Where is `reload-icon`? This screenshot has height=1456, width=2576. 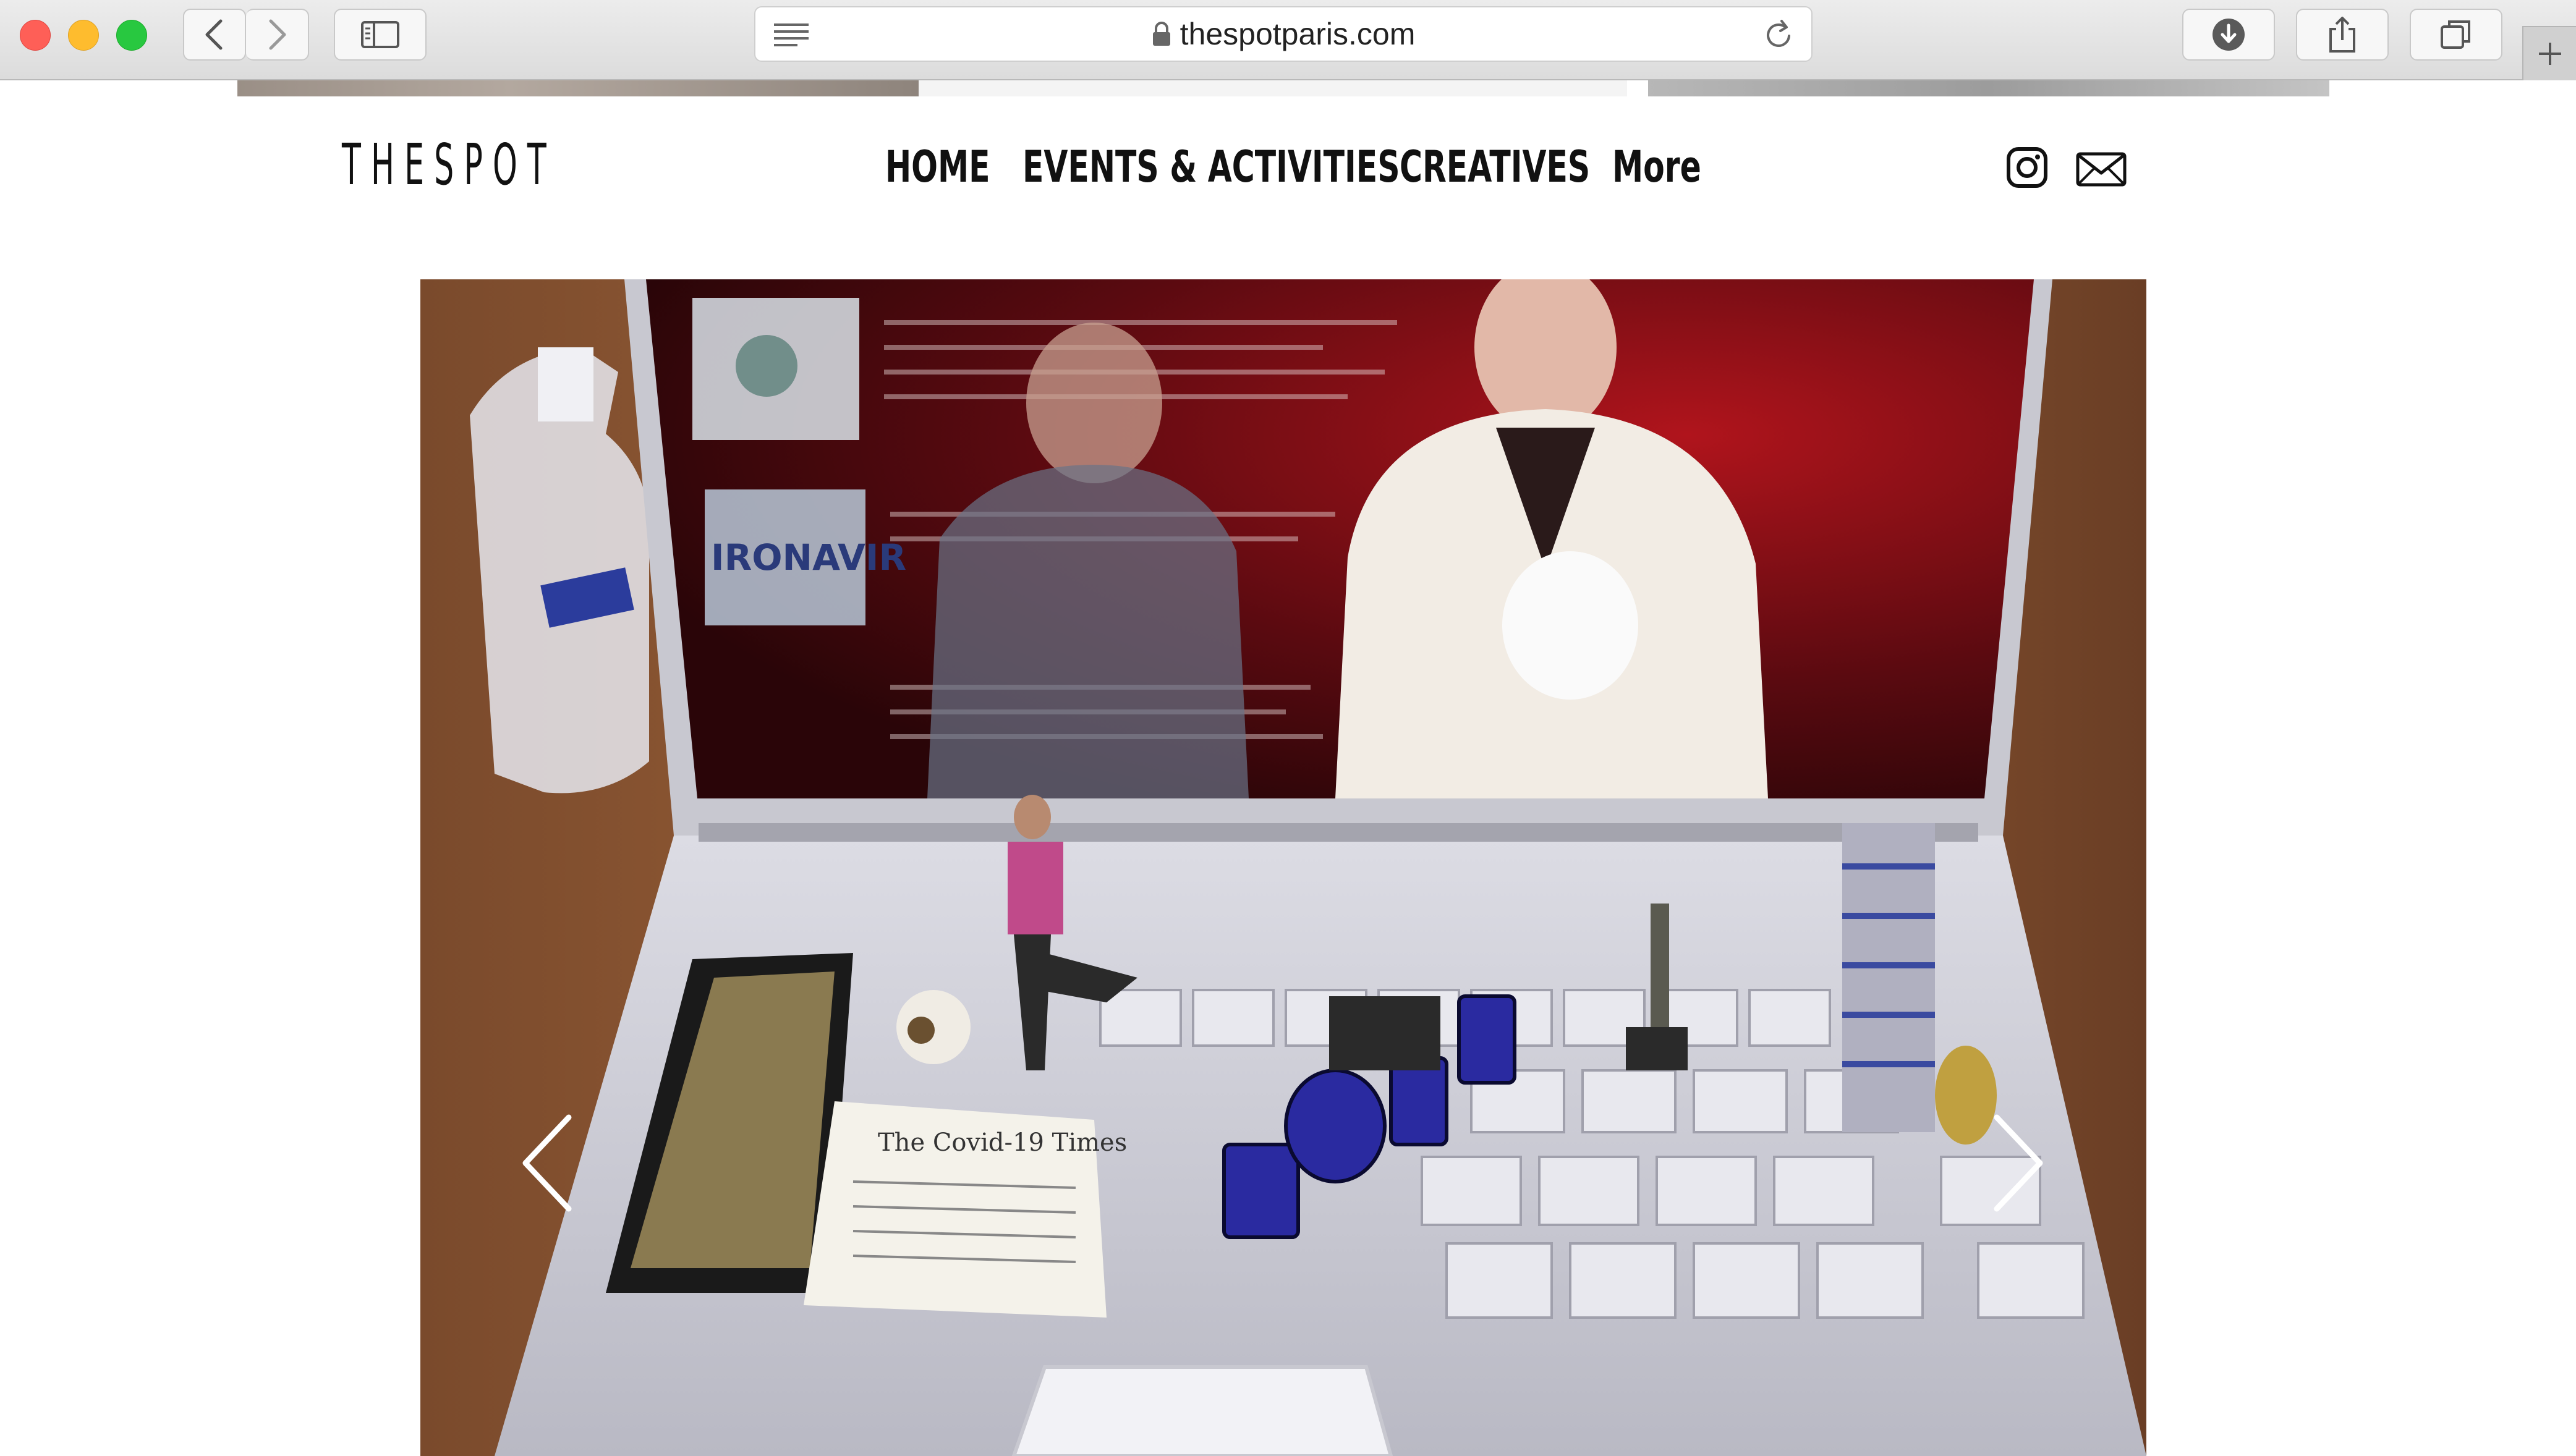 reload-icon is located at coordinates (1778, 35).